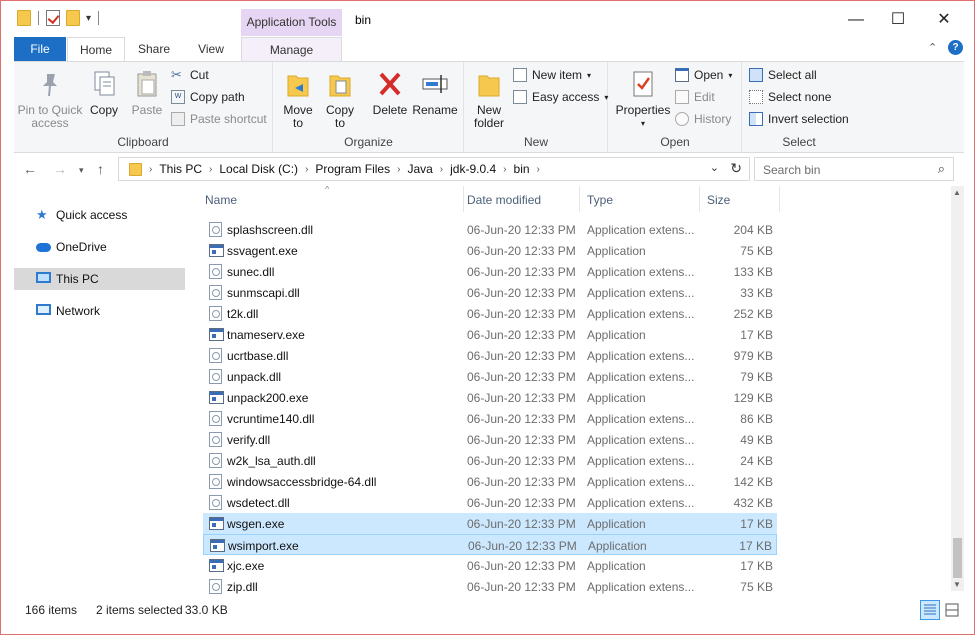 The width and height of the screenshot is (975, 635). What do you see at coordinates (298, 99) in the screenshot?
I see `move-to-button: Move to` at bounding box center [298, 99].